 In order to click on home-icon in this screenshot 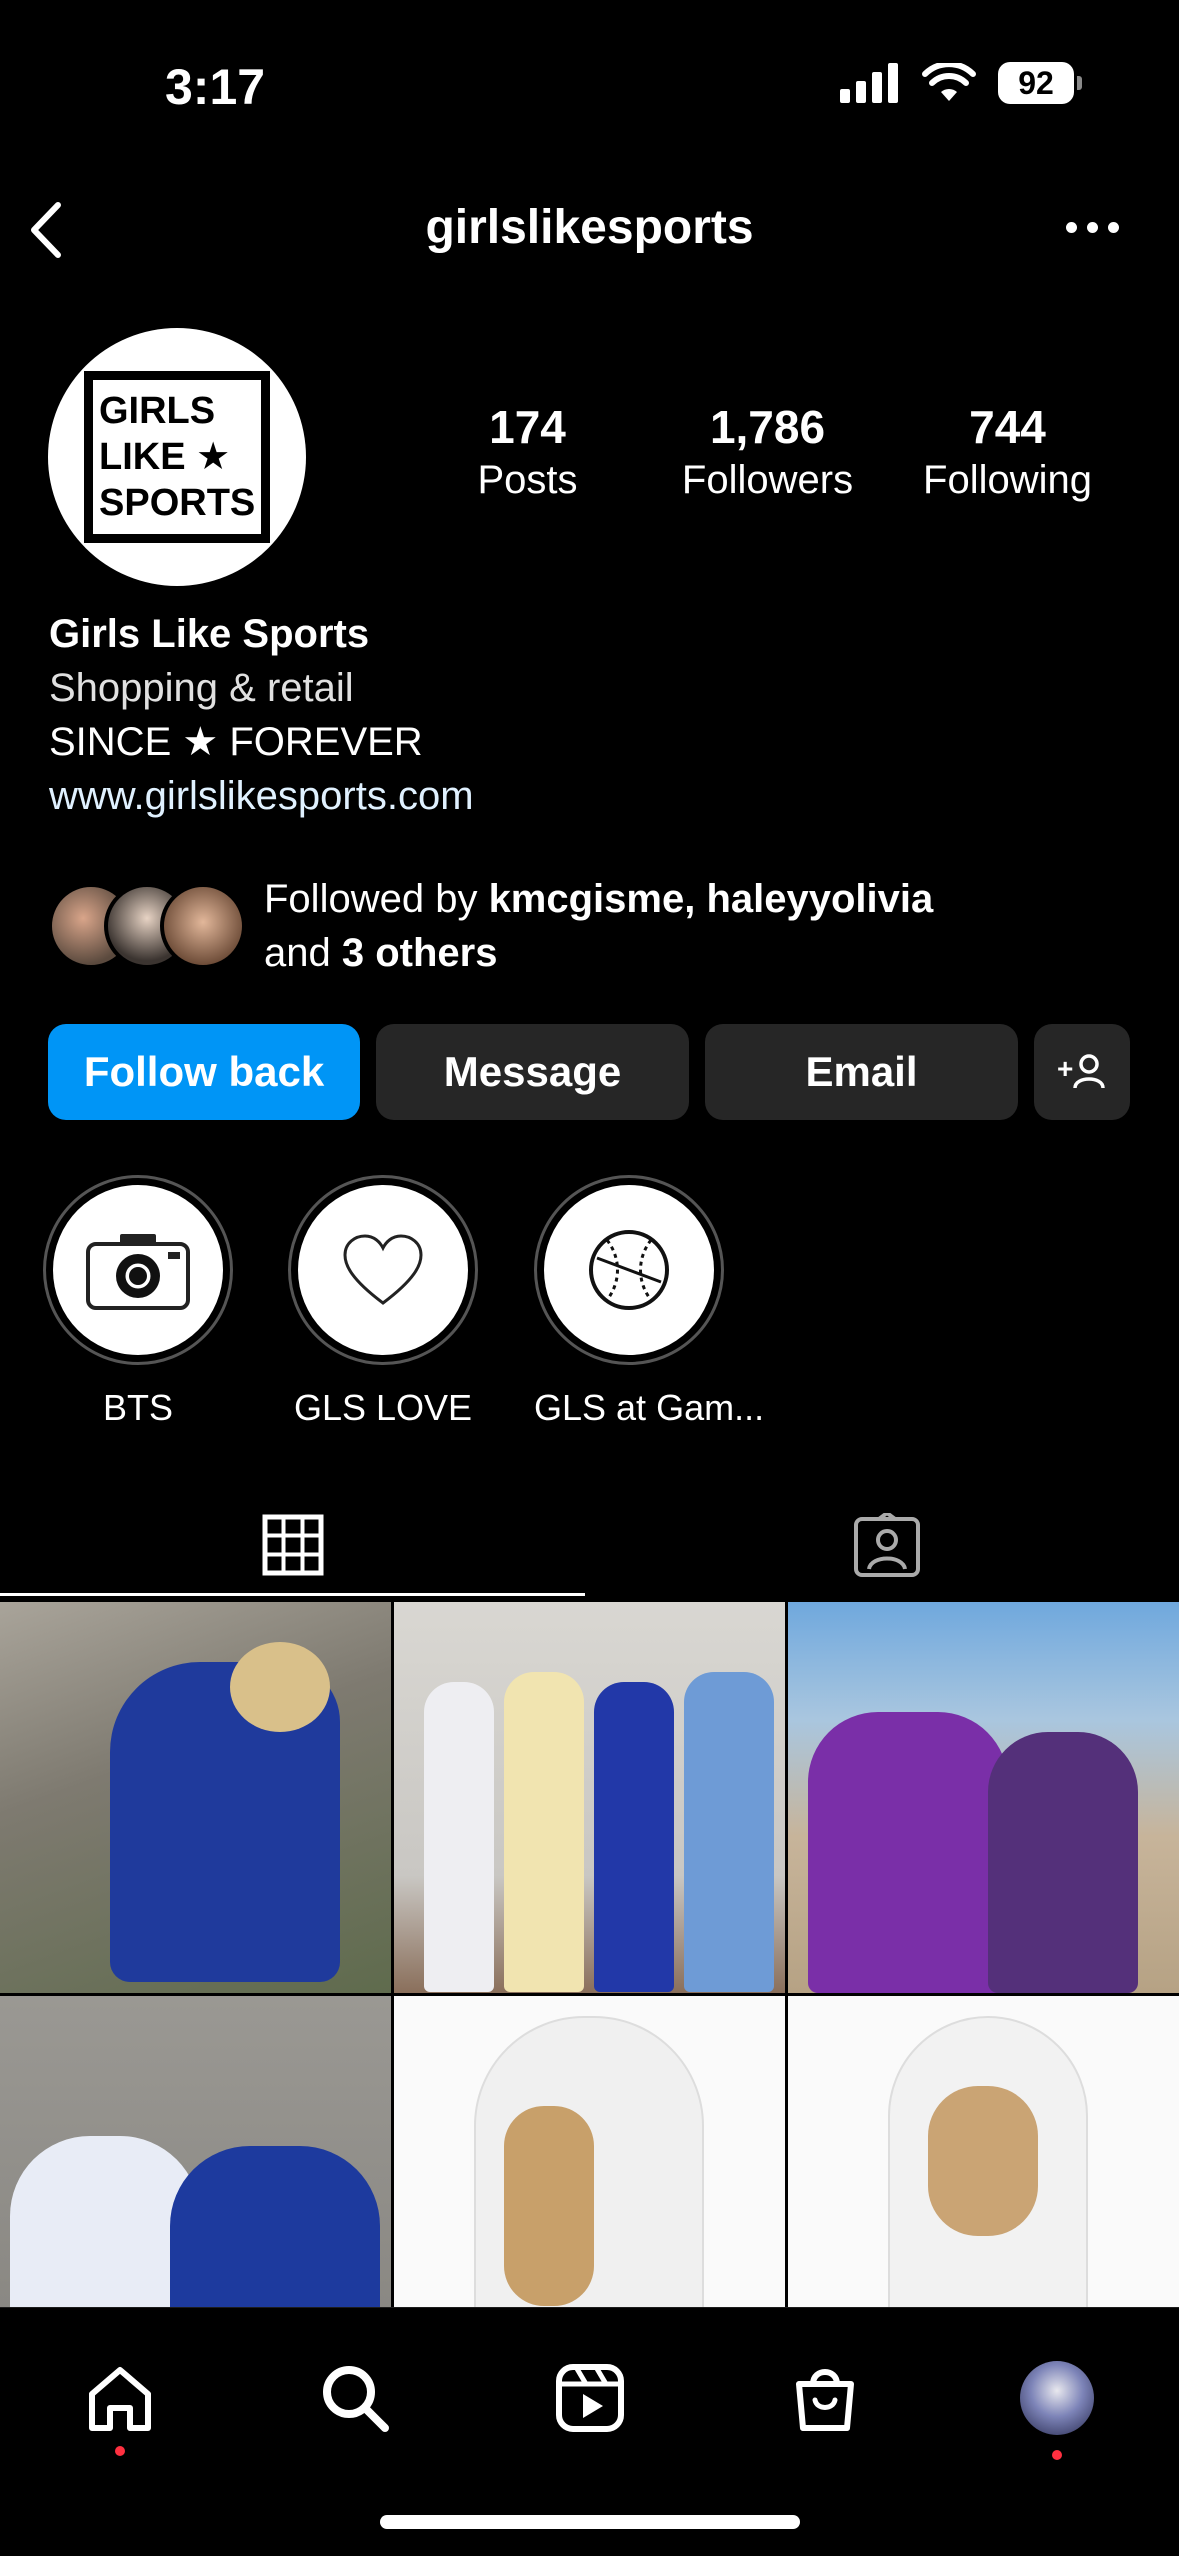, I will do `click(120, 2399)`.